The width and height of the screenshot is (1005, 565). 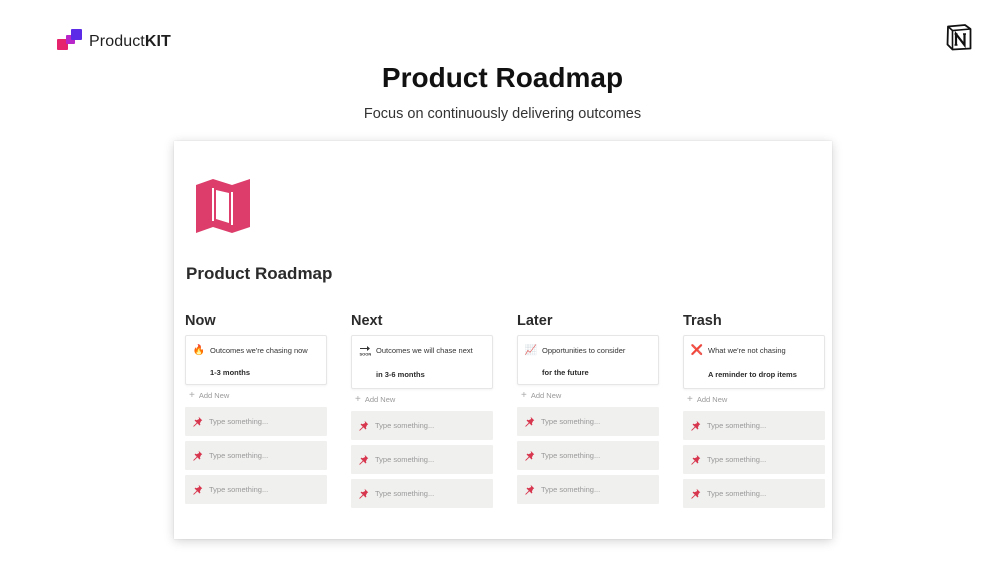 I want to click on cross-mark-icon: ❌, so click(x=697, y=350).